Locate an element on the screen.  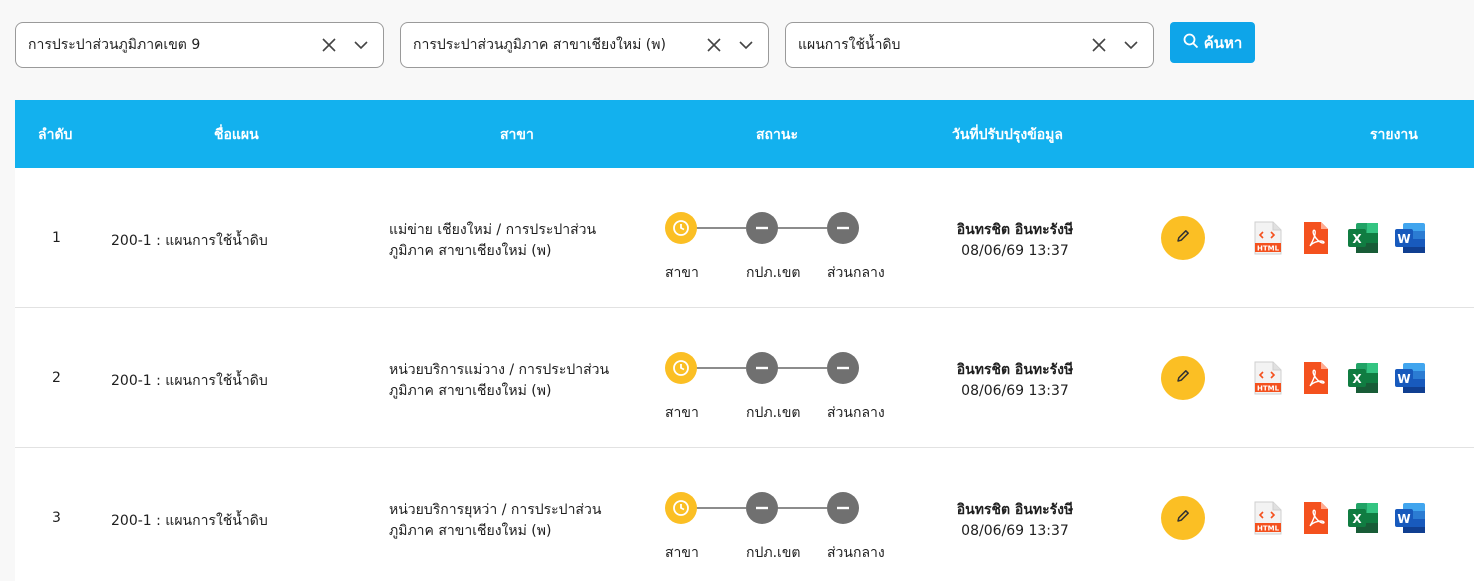
column-header-branch: สาขา is located at coordinates (517, 135).